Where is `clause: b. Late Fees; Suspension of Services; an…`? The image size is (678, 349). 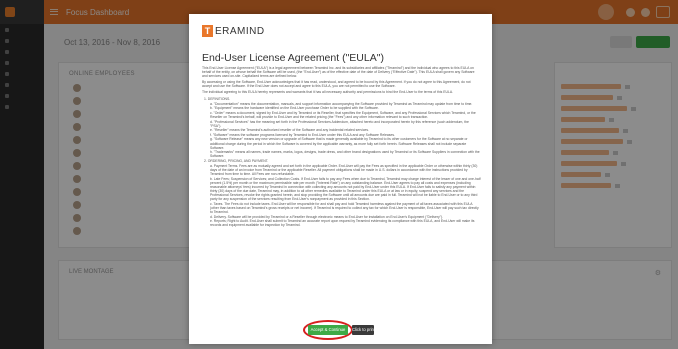
clause: b. Late Fees; Suspension of Services; an… is located at coordinates (345, 189).